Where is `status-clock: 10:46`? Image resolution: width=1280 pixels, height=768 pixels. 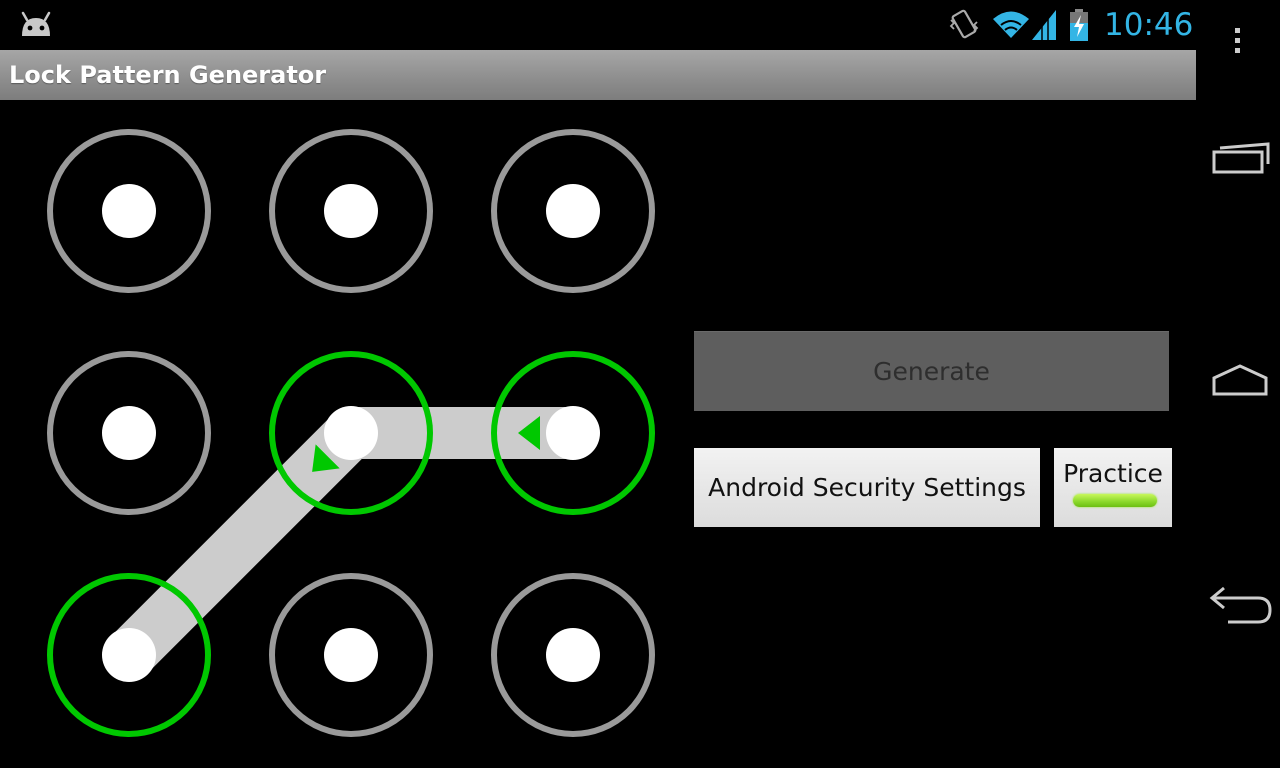 status-clock: 10:46 is located at coordinates (1149, 25).